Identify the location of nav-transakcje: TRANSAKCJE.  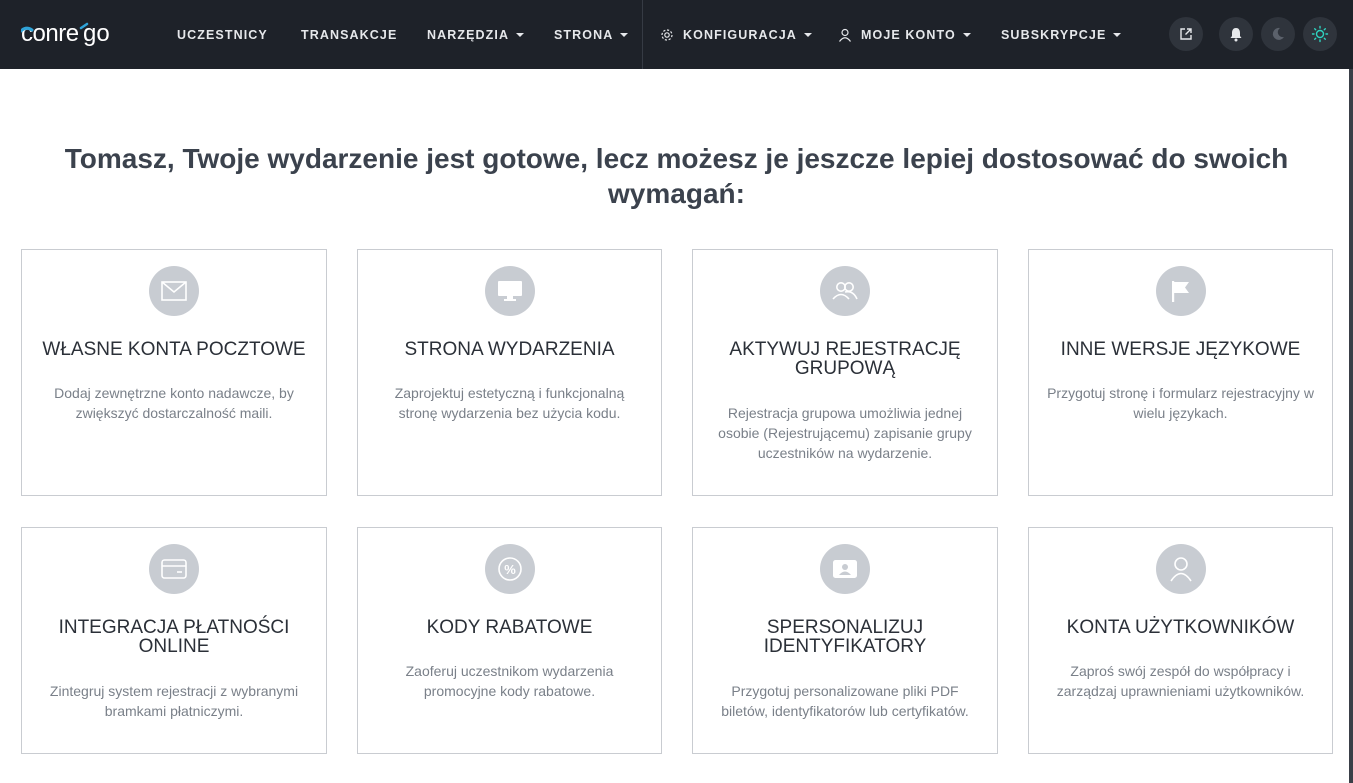
(349, 34).